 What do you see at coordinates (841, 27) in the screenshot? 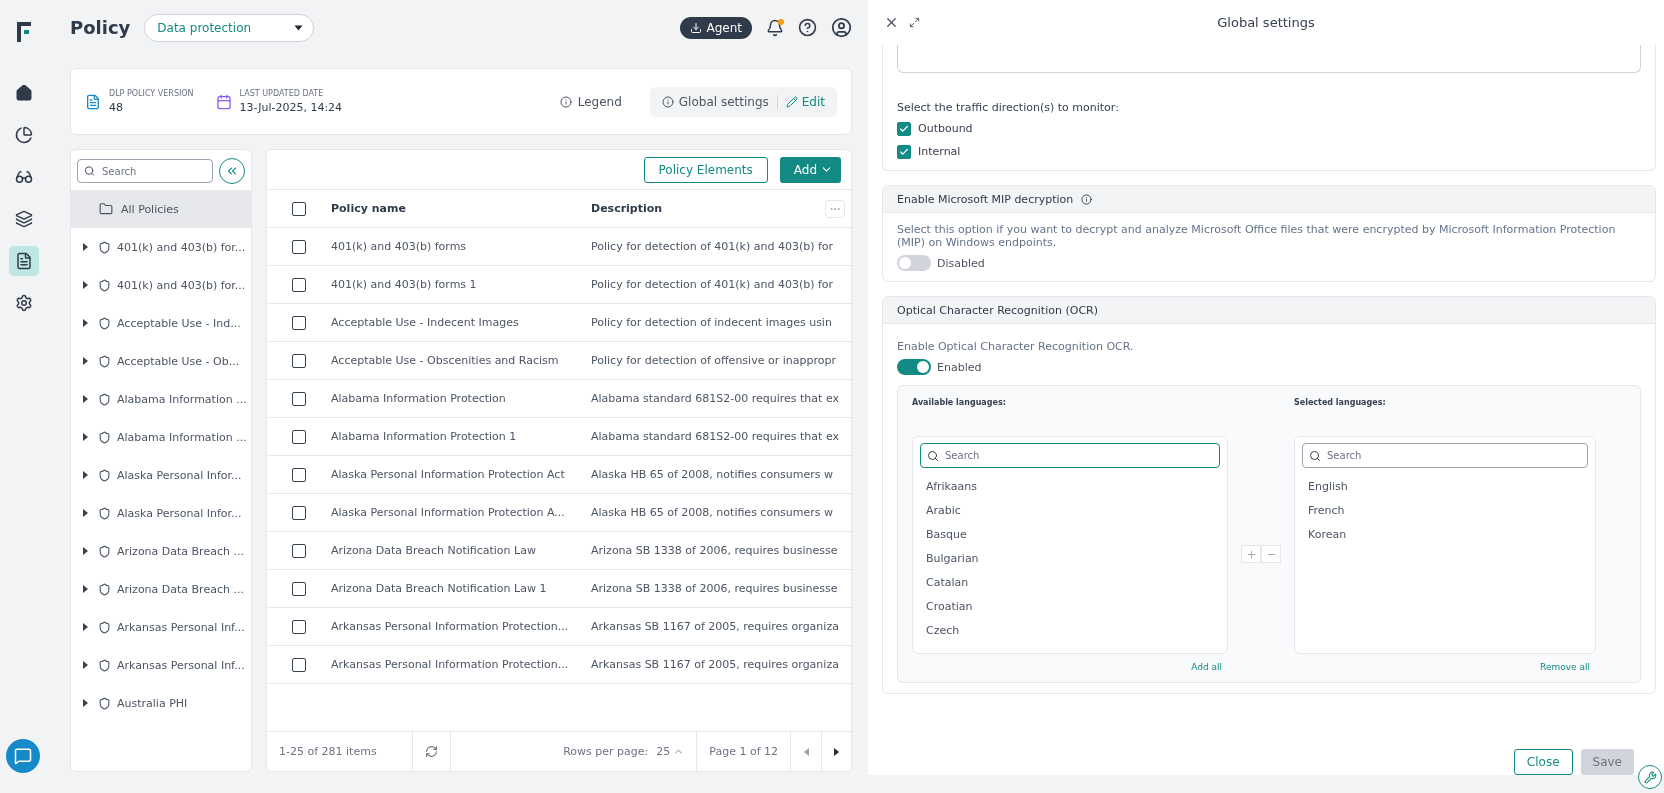
I see `avatar-icon` at bounding box center [841, 27].